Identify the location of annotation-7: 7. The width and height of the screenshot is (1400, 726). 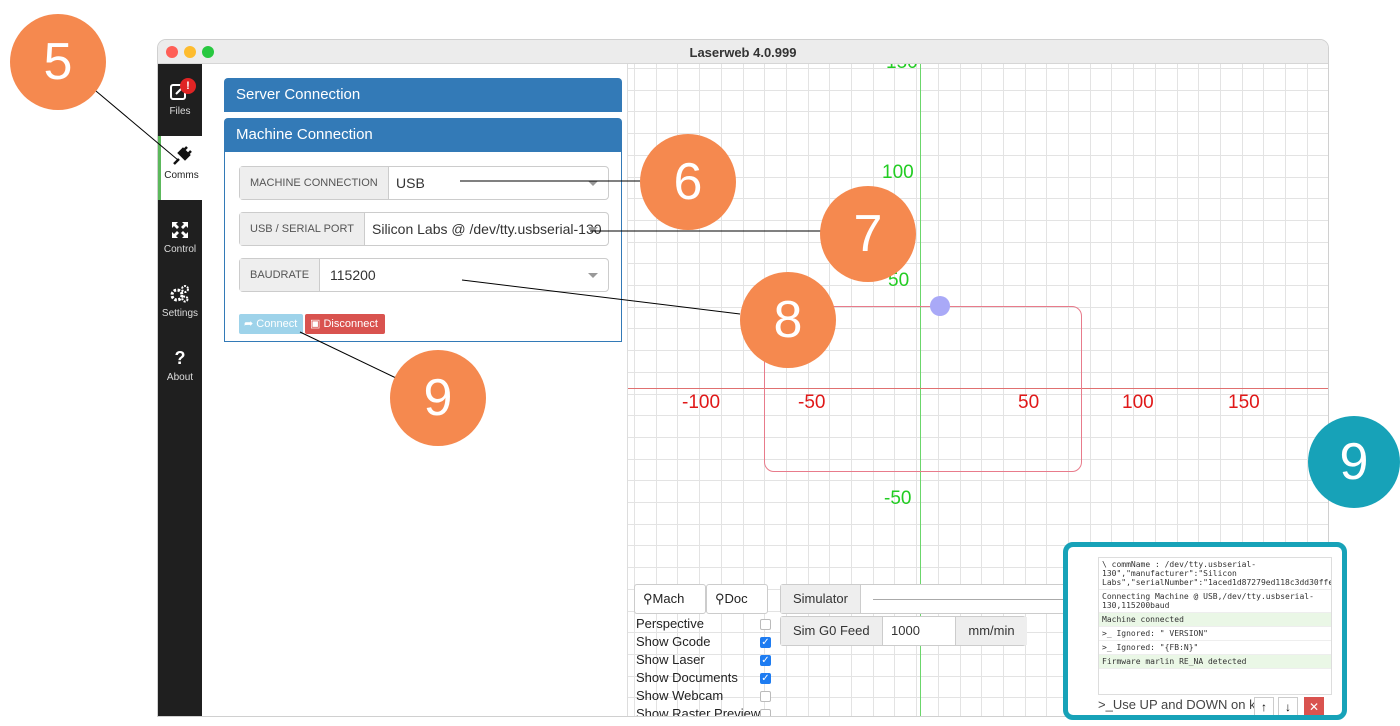
(868, 234).